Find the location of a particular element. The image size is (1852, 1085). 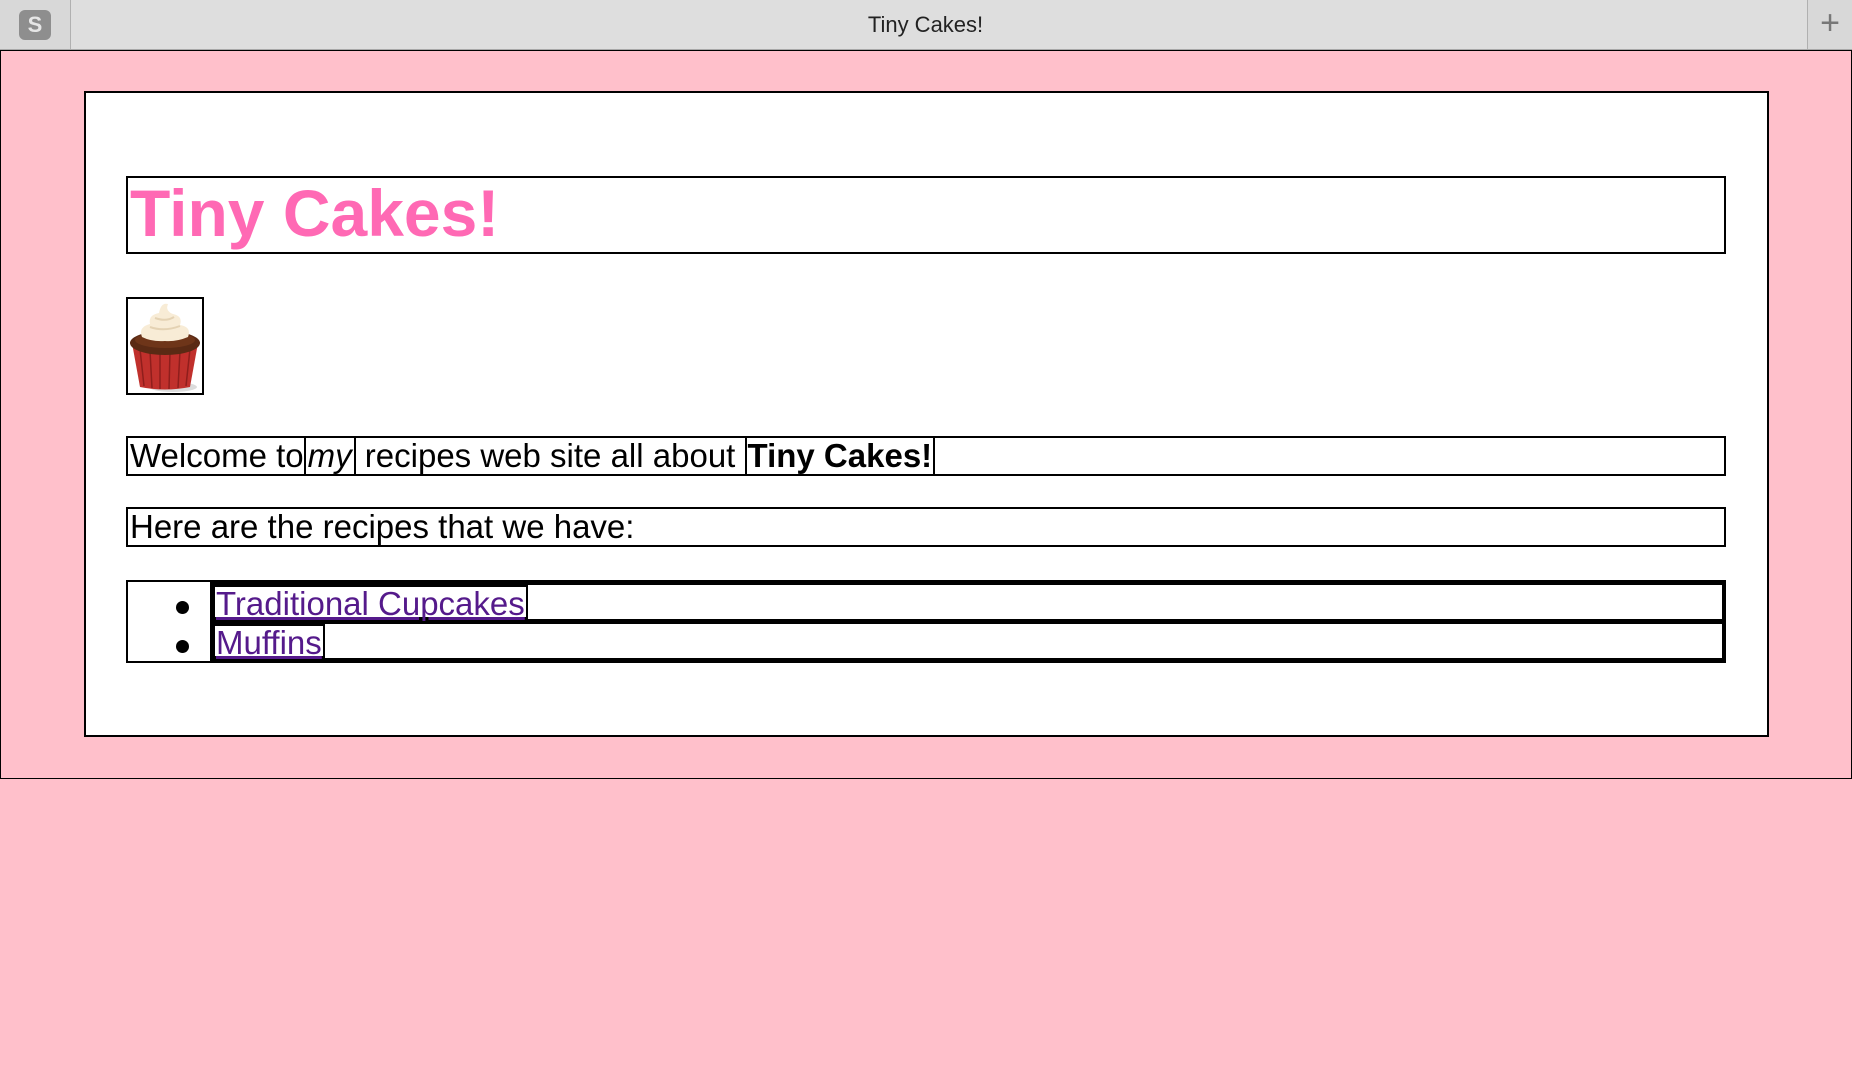

list-item: Traditional Cupcakes is located at coordinates (967, 602).